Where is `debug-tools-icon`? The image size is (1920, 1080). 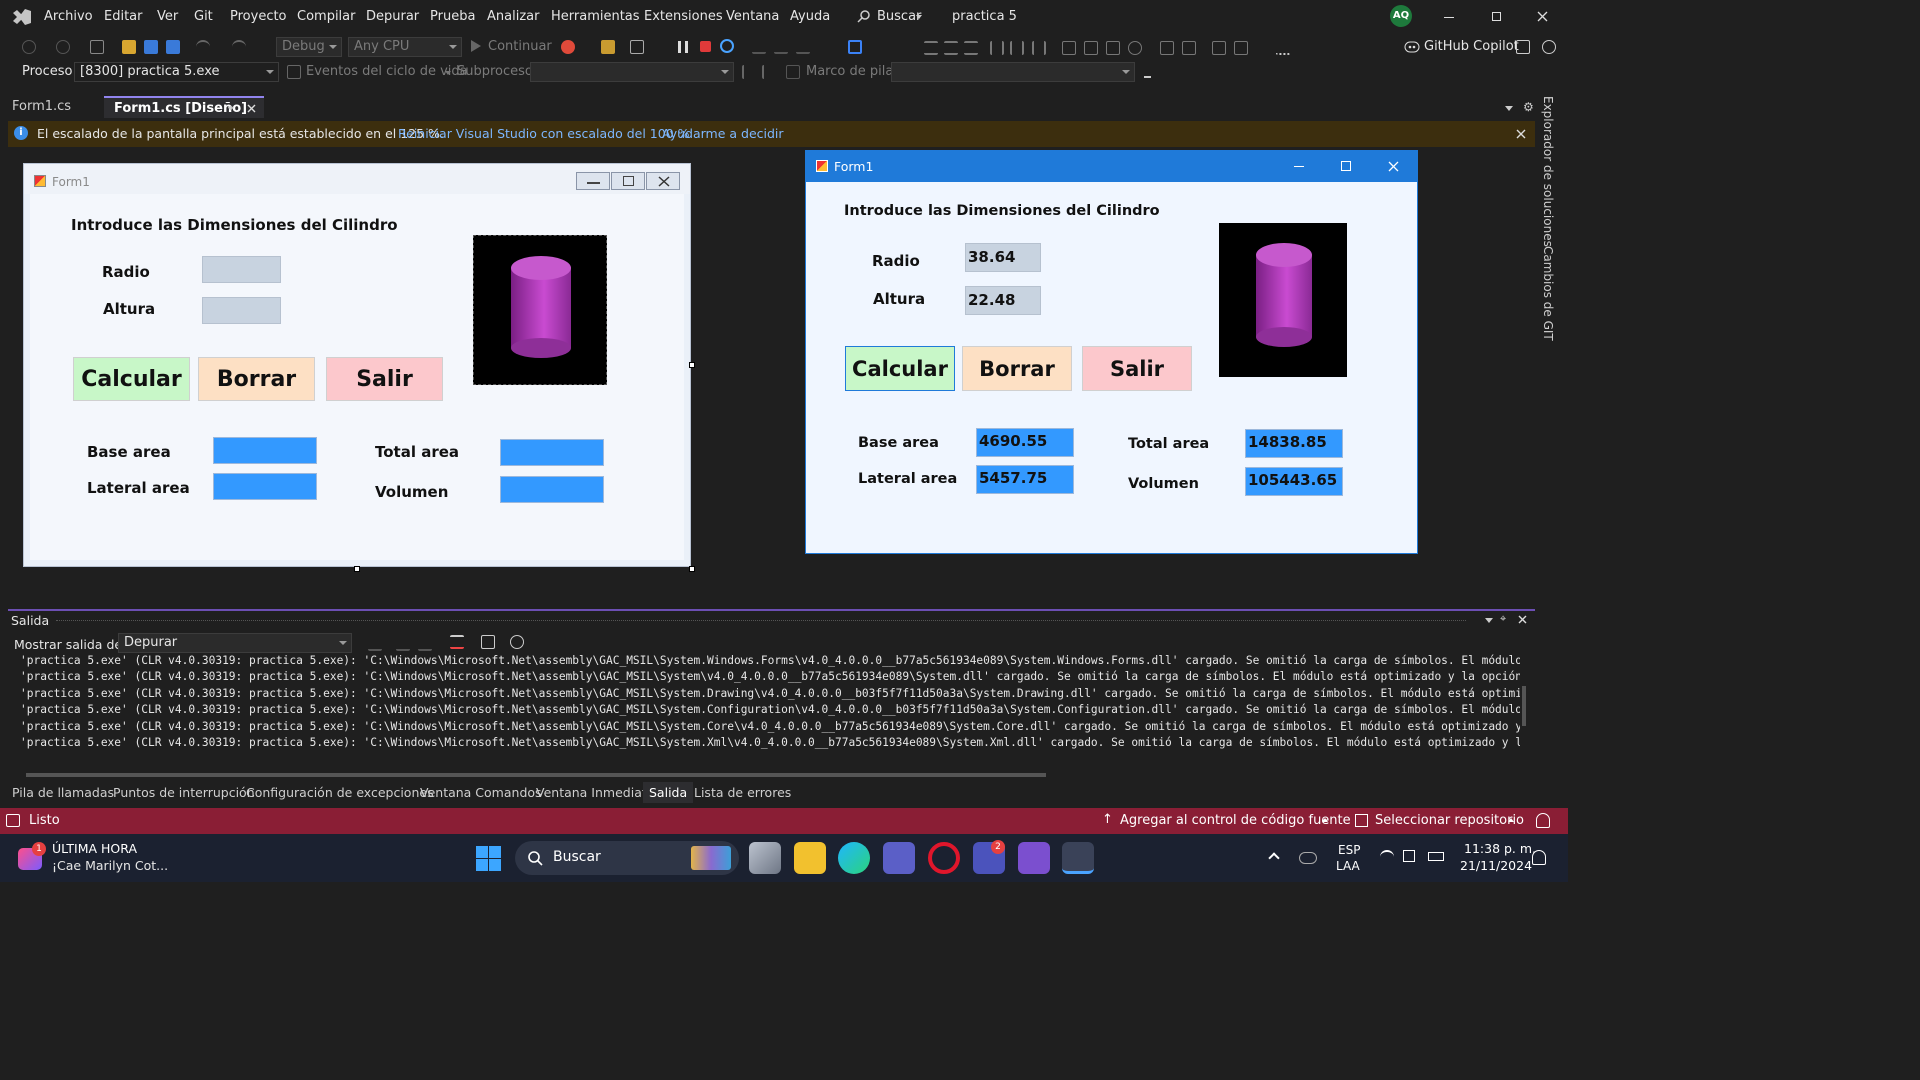 debug-tools-icon is located at coordinates (855, 47).